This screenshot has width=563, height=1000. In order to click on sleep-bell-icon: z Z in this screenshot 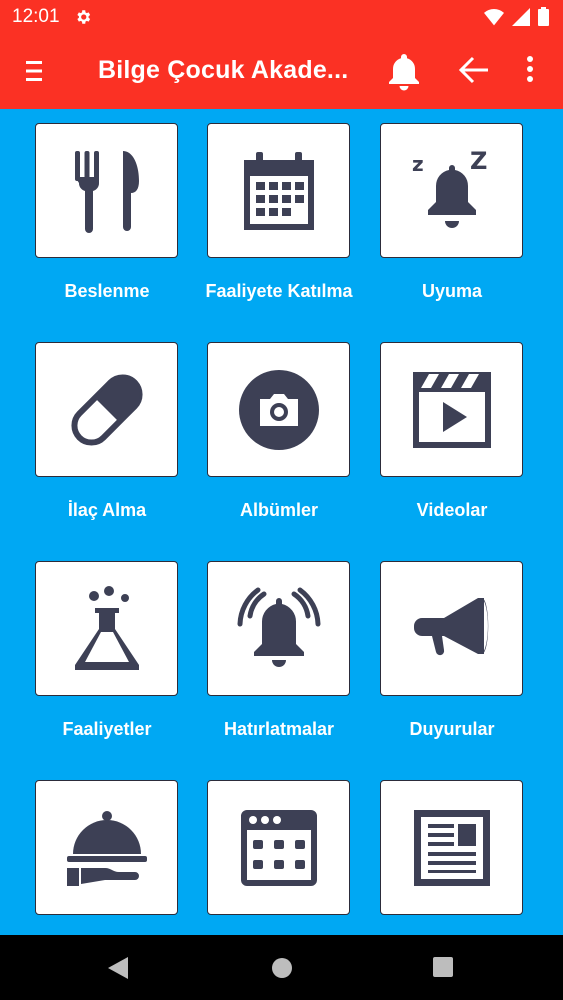, I will do `click(449, 188)`.